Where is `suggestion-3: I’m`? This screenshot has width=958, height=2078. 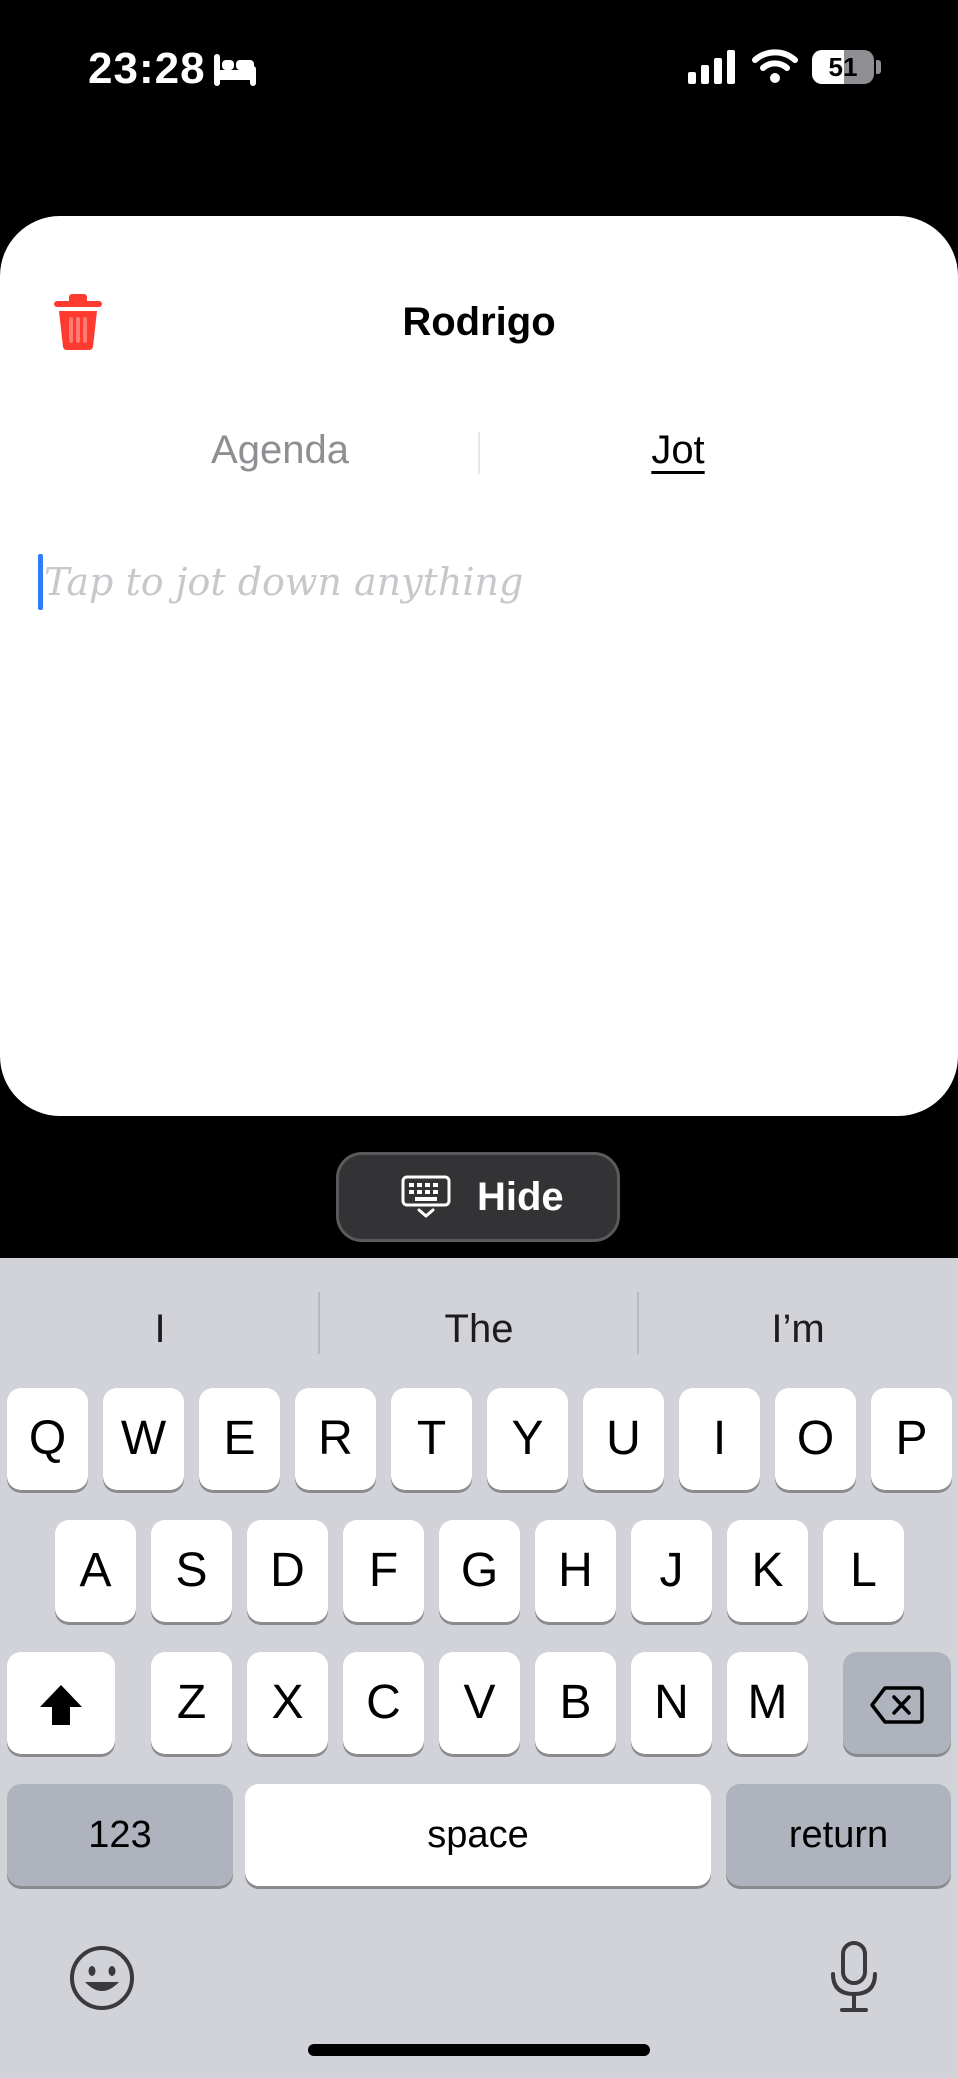 suggestion-3: I’m is located at coordinates (798, 1329).